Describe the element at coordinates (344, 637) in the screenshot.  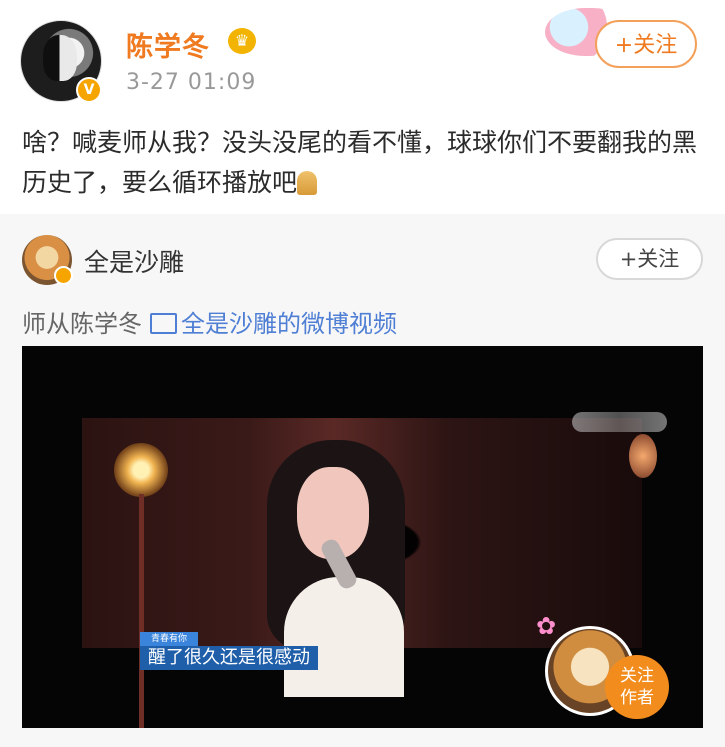
I see `singer-body` at that location.